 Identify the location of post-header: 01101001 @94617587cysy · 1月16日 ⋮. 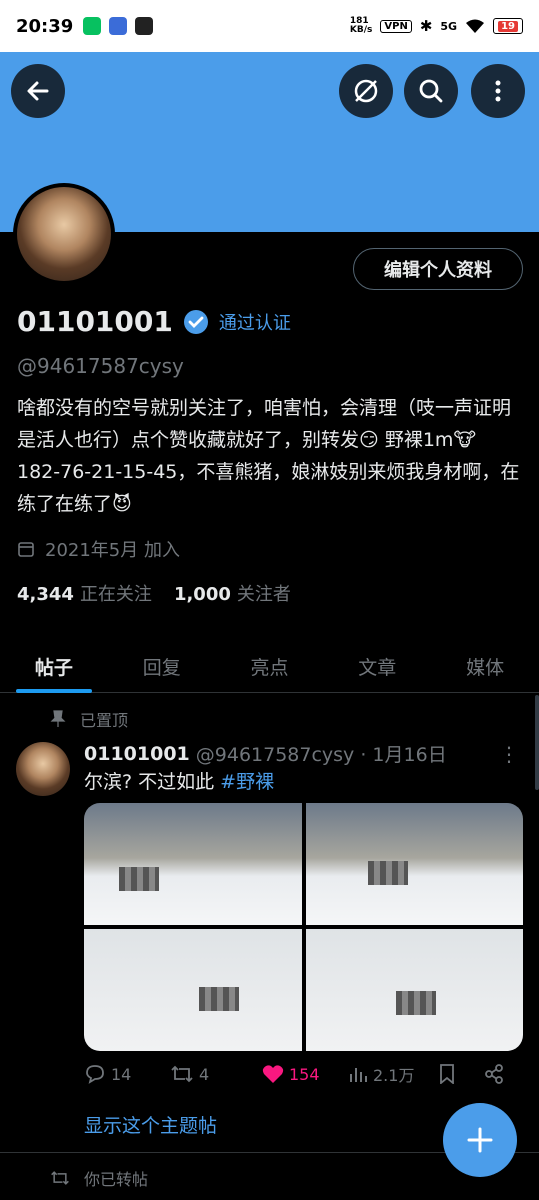
(301, 753).